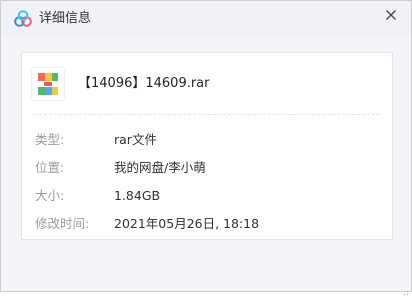  What do you see at coordinates (135, 139) in the screenshot?
I see `type-value: rar文件` at bounding box center [135, 139].